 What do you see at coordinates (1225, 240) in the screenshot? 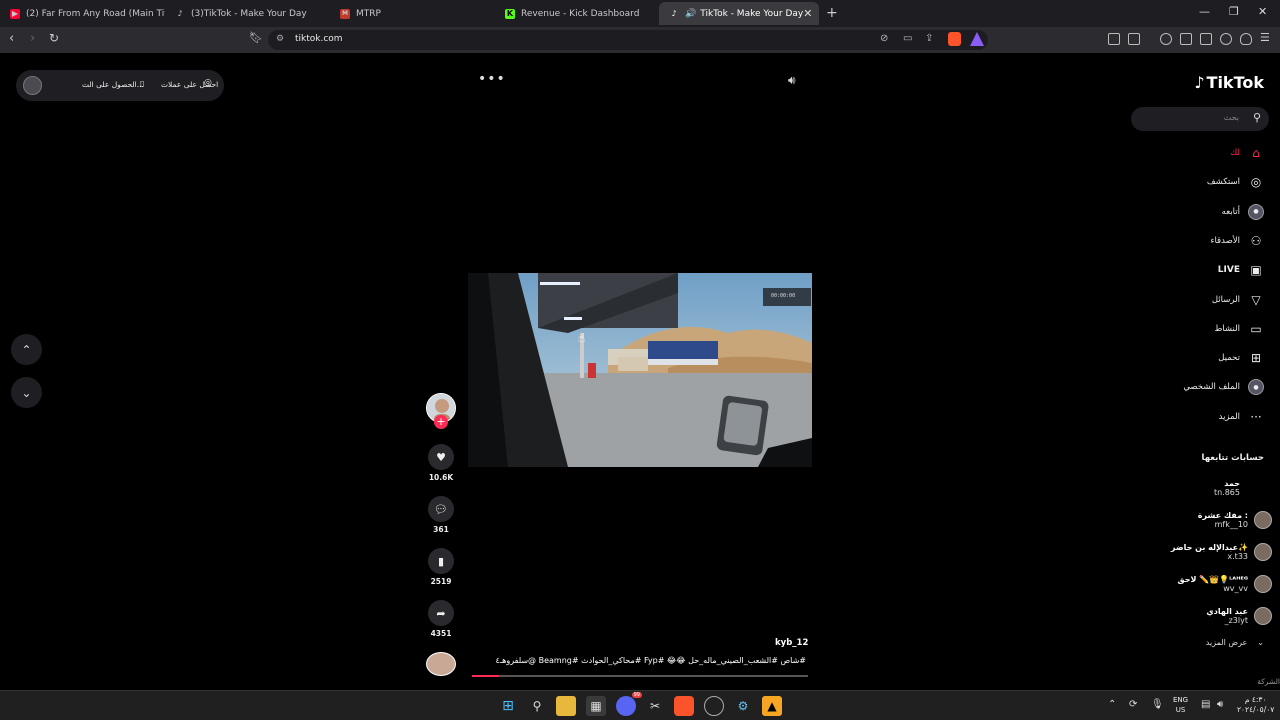
I see `sidebar-item-label: الأصدقاء` at bounding box center [1225, 240].